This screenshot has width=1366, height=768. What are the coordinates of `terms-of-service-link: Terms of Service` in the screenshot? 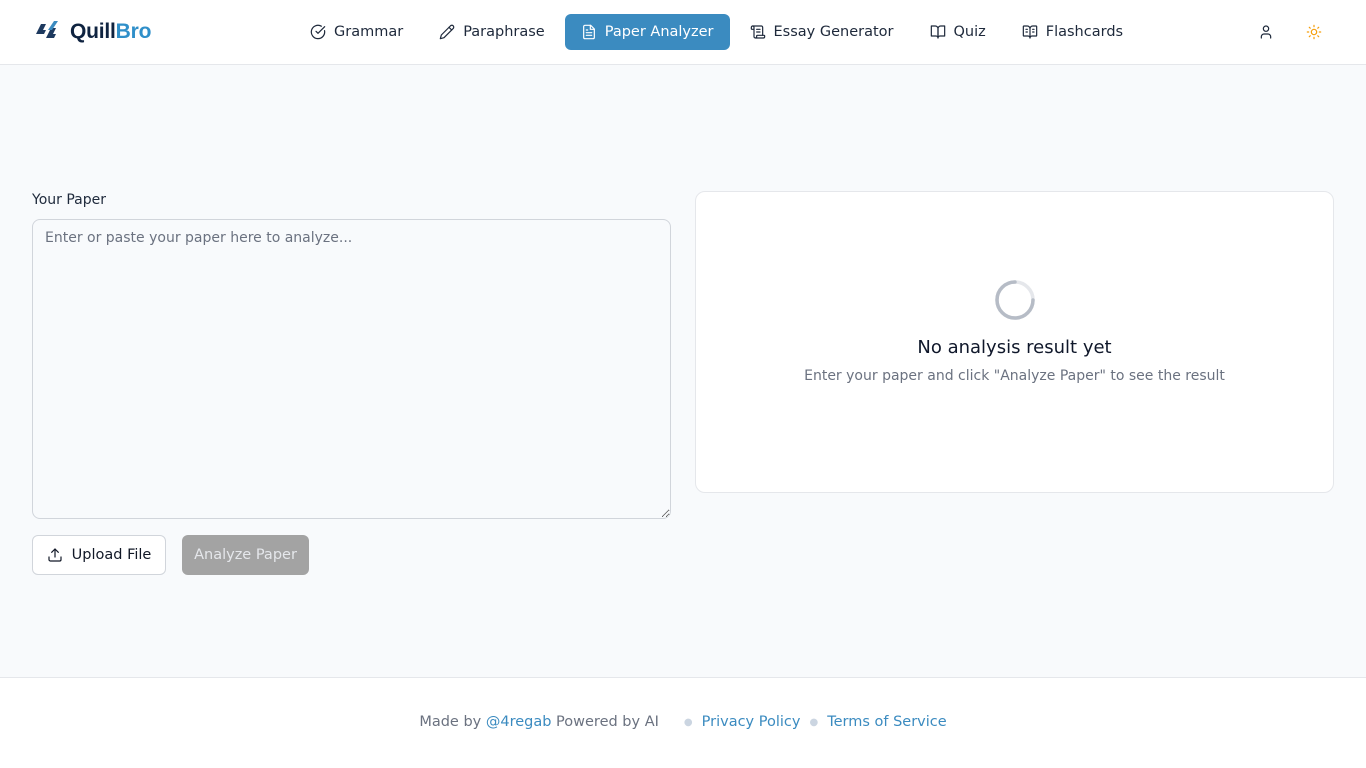 It's located at (886, 722).